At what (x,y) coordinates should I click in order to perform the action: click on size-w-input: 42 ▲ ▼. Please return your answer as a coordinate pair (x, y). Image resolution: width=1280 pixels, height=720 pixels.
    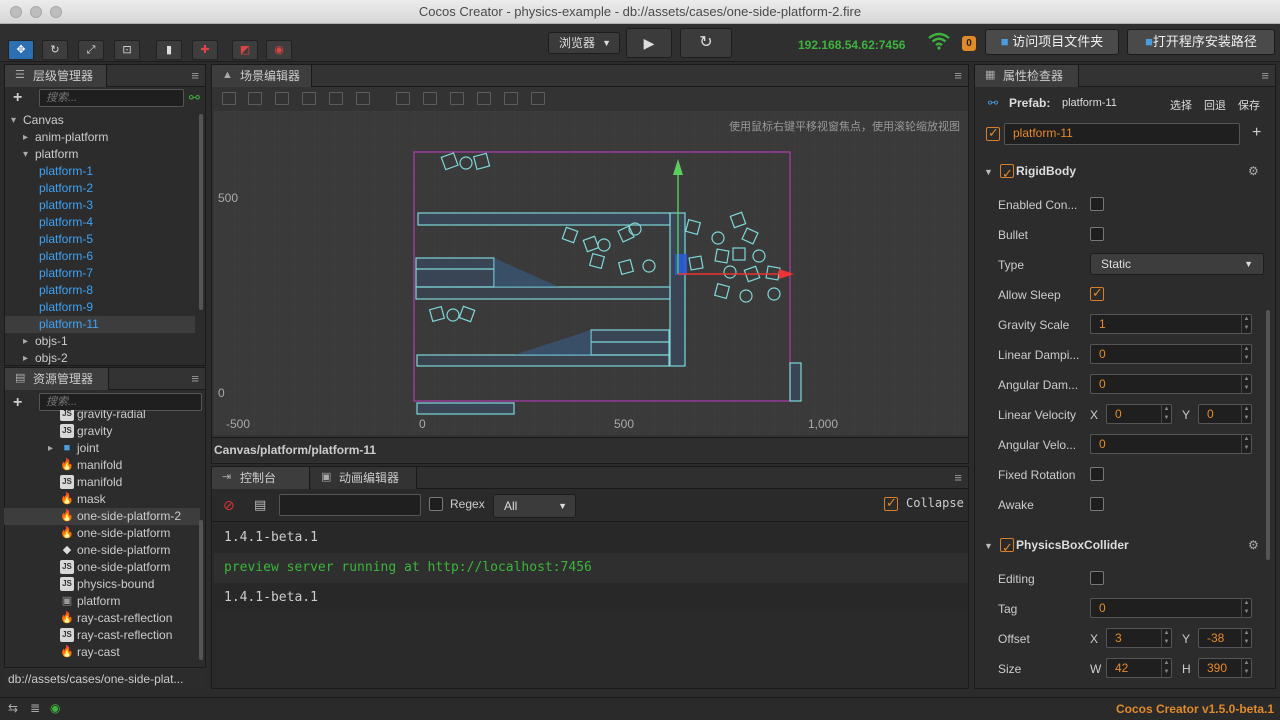
    Looking at the image, I should click on (1139, 668).